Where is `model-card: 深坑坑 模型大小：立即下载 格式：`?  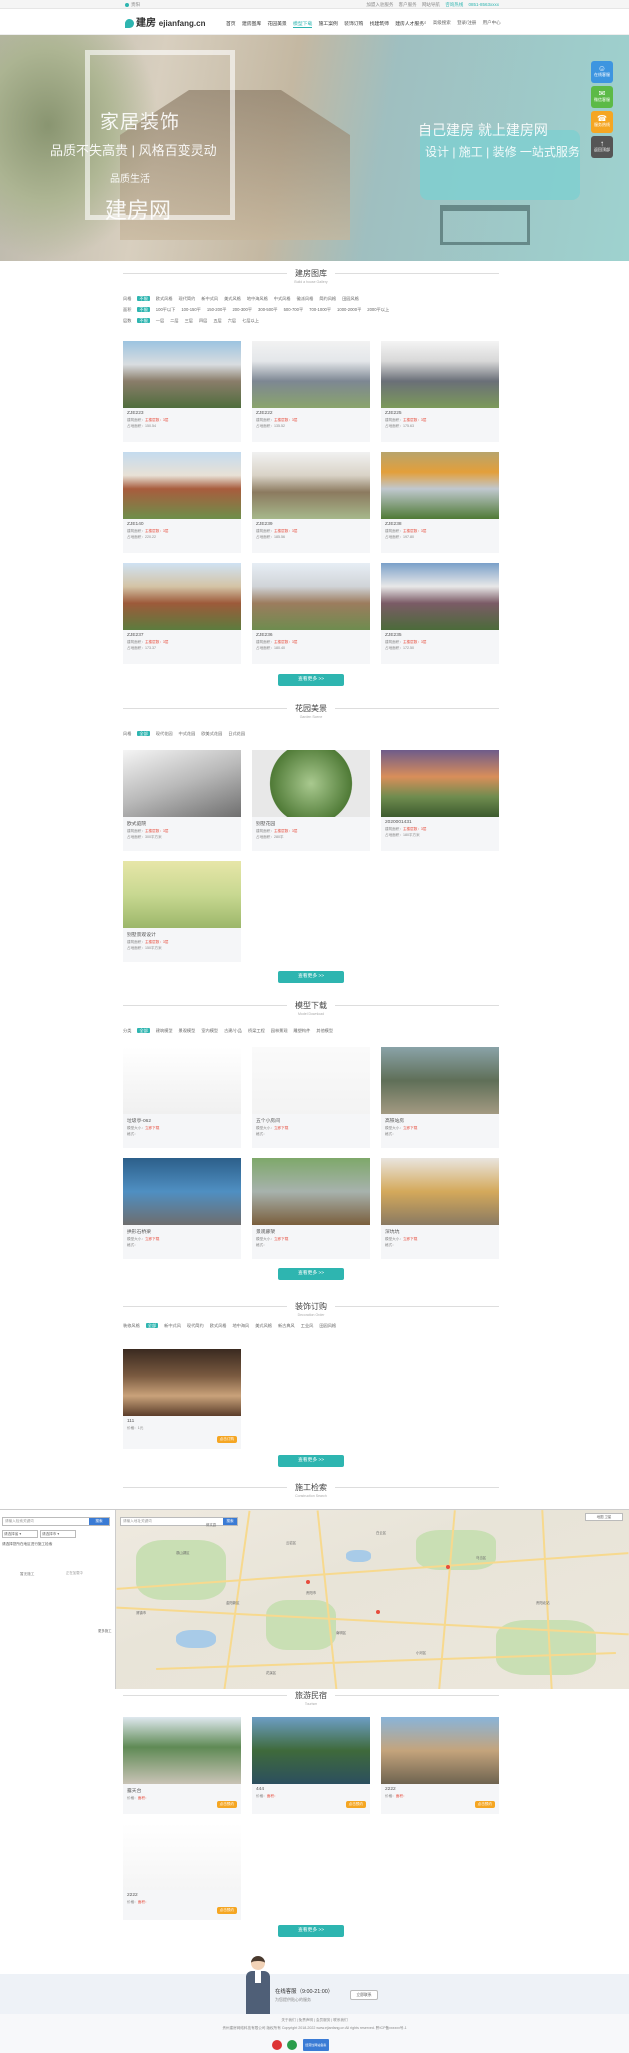 model-card: 深坑坑 模型大小：立即下载 格式： is located at coordinates (440, 1208).